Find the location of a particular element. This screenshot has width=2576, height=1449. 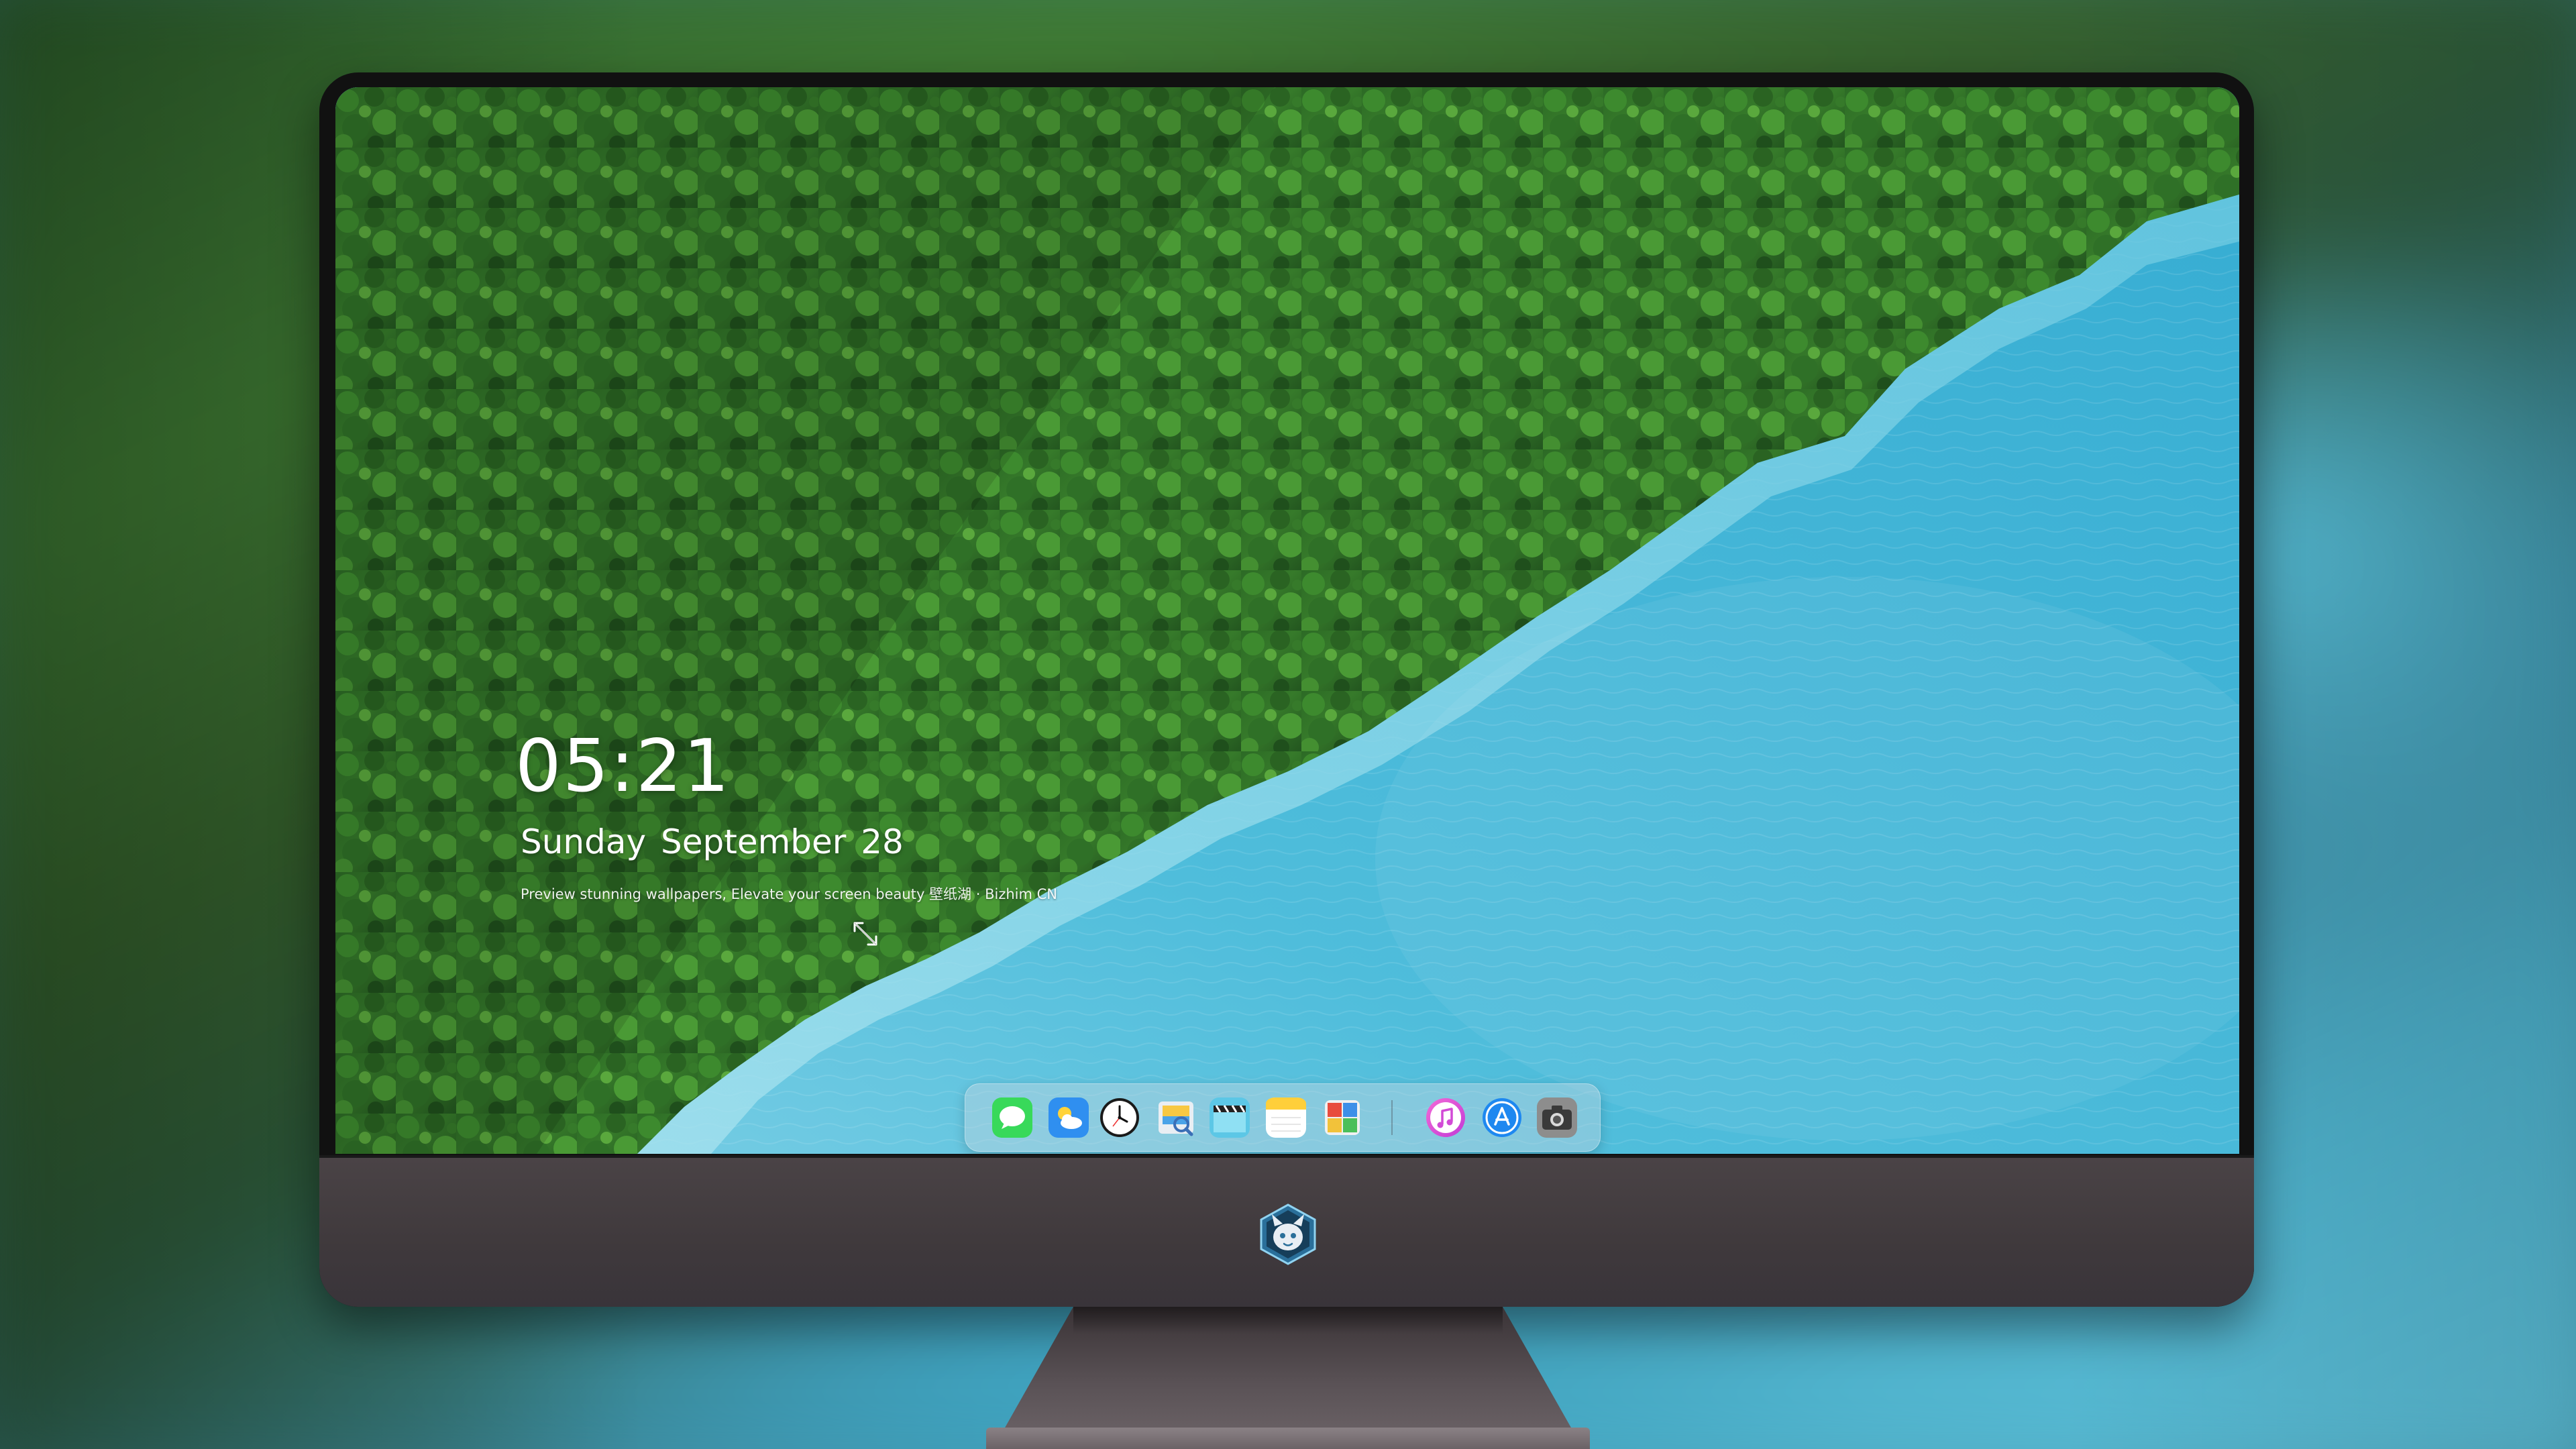

messages-icon is located at coordinates (1012, 1117).